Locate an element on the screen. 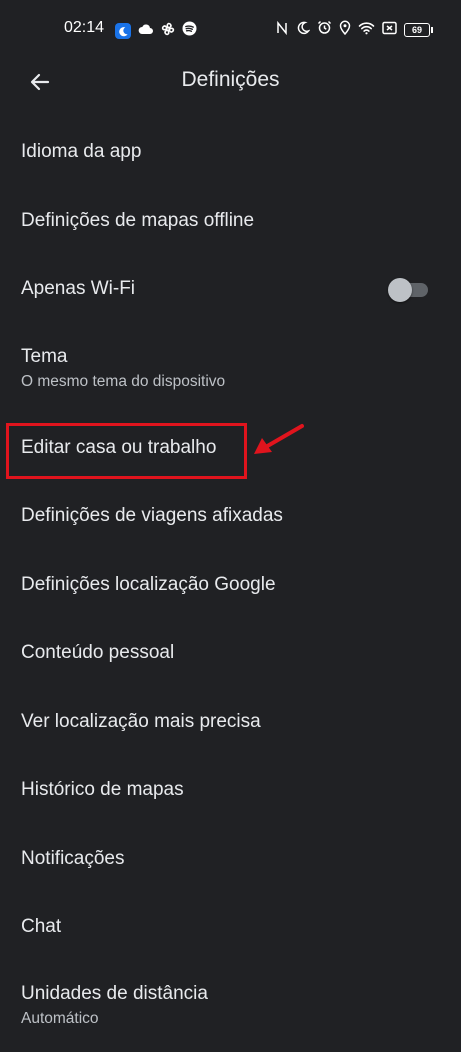 This screenshot has height=1052, width=461. setting-notifications: Notificações is located at coordinates (230, 859).